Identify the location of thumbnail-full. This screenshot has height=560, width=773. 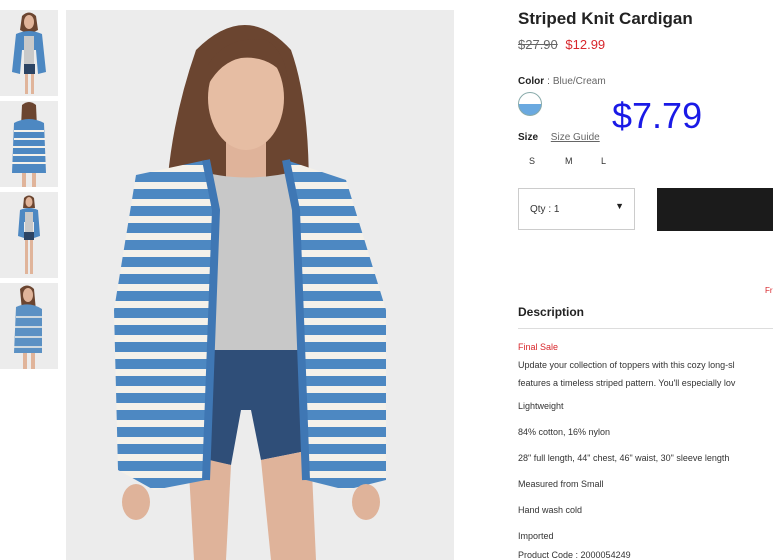
(29, 235).